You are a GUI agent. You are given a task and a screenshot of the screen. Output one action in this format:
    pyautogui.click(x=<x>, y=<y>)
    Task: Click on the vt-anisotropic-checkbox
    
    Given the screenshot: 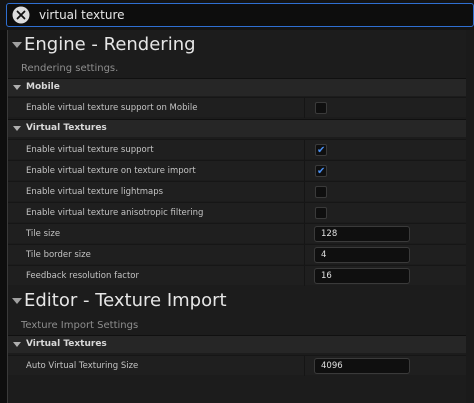 What is the action you would take?
    pyautogui.click(x=321, y=213)
    